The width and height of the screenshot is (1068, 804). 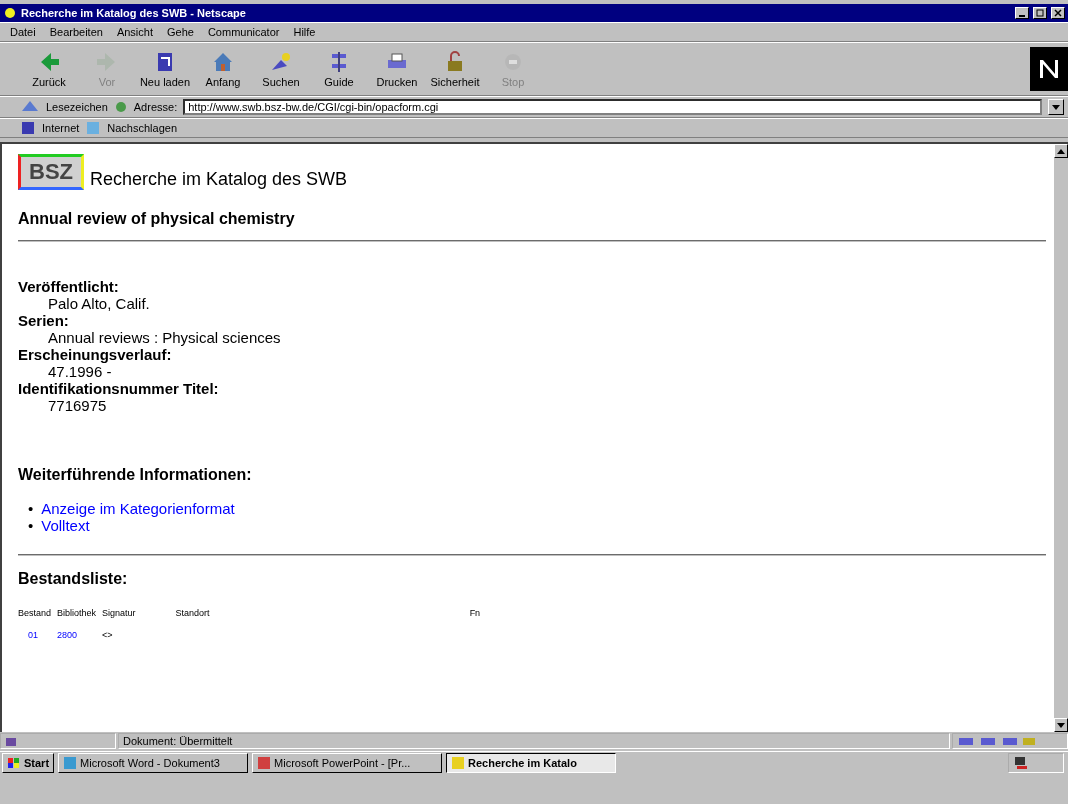 What do you see at coordinates (997, 741) in the screenshot?
I see `component-icon` at bounding box center [997, 741].